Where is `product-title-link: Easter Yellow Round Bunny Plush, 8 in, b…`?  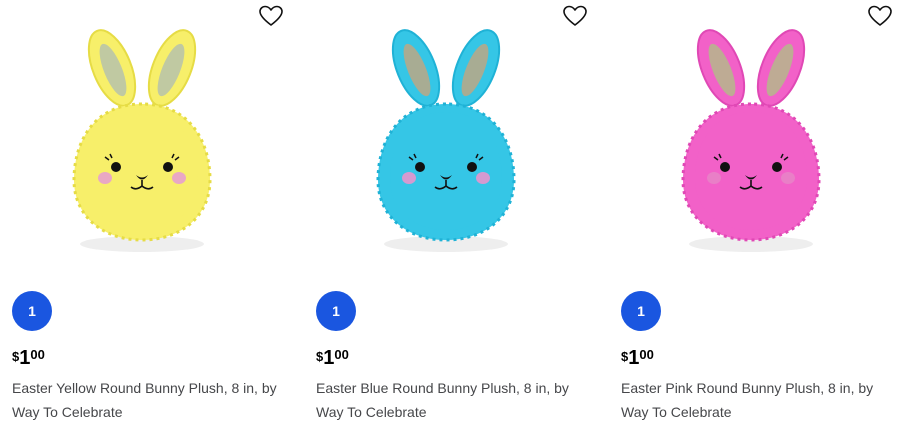
product-title-link: Easter Yellow Round Bunny Plush, 8 in, b… is located at coordinates (147, 400).